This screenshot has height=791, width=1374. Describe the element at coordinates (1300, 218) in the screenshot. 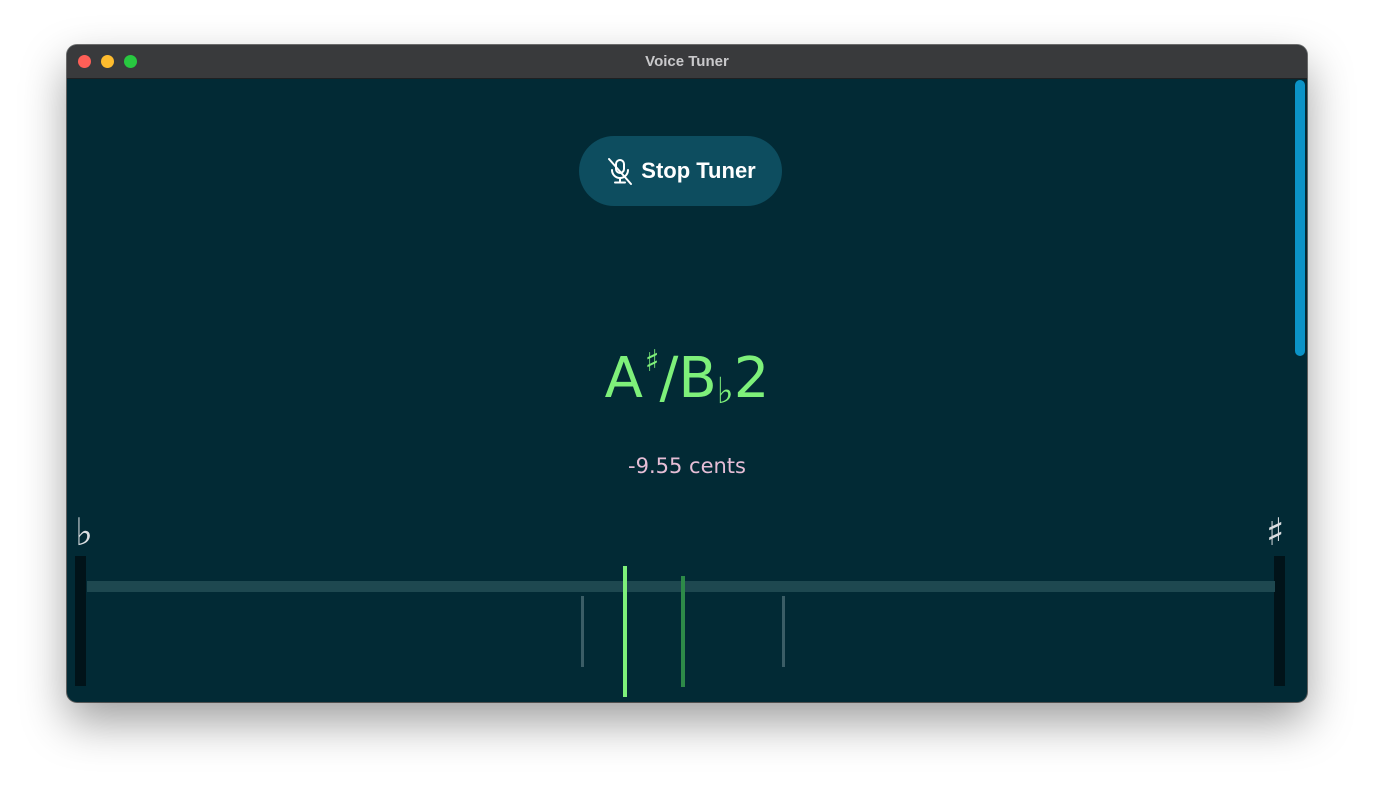

I see `scrollbar-thumb` at that location.